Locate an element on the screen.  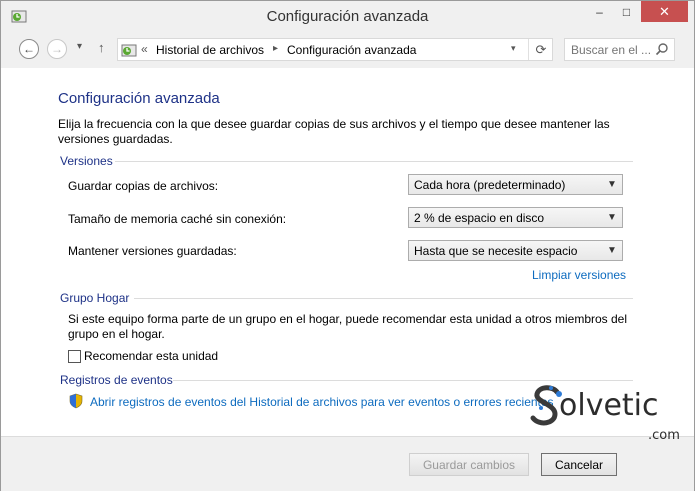
solvetic-watermark: olvetic .com is located at coordinates (609, 415).